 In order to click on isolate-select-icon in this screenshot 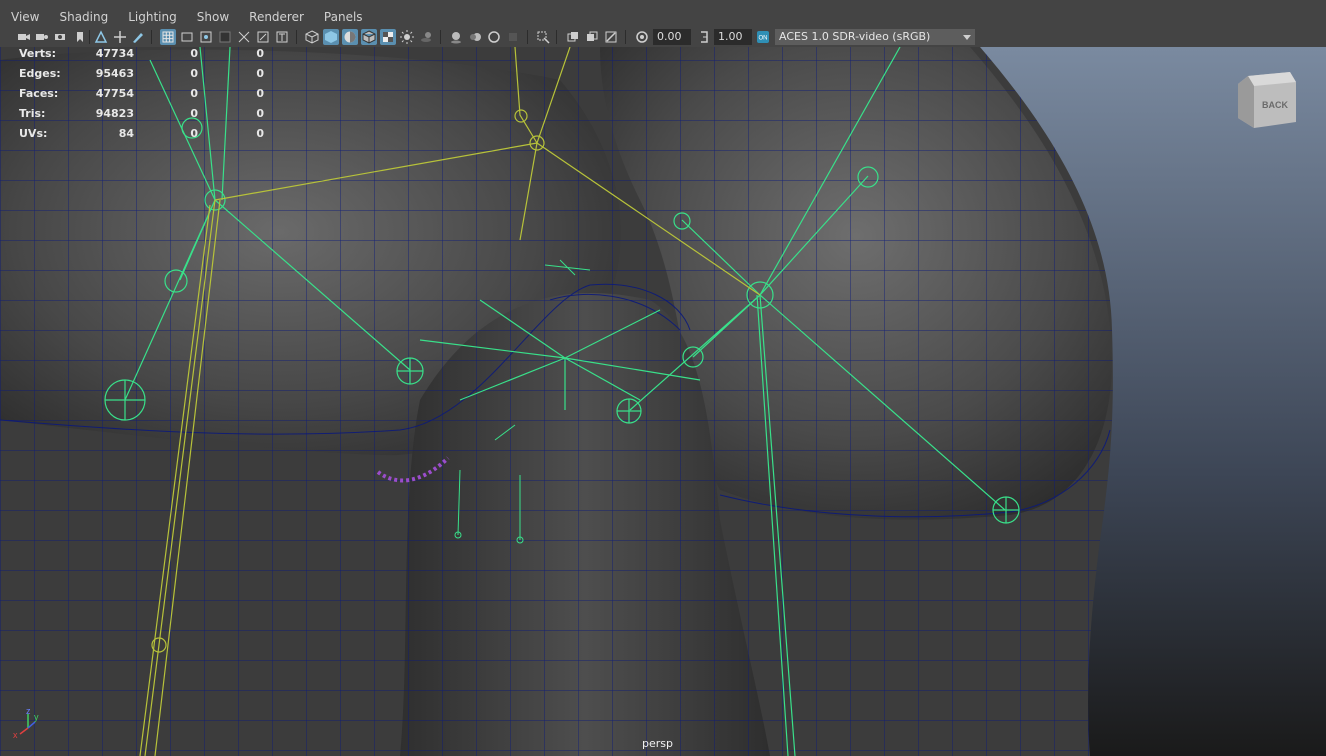, I will do `click(543, 37)`.